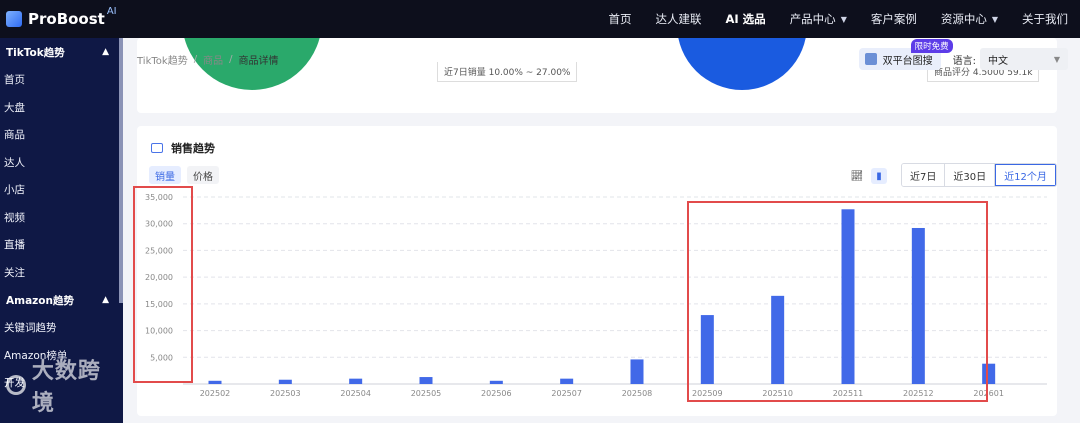  Describe the element at coordinates (215, 393) in the screenshot. I see `x-tick-label: 202502` at that location.